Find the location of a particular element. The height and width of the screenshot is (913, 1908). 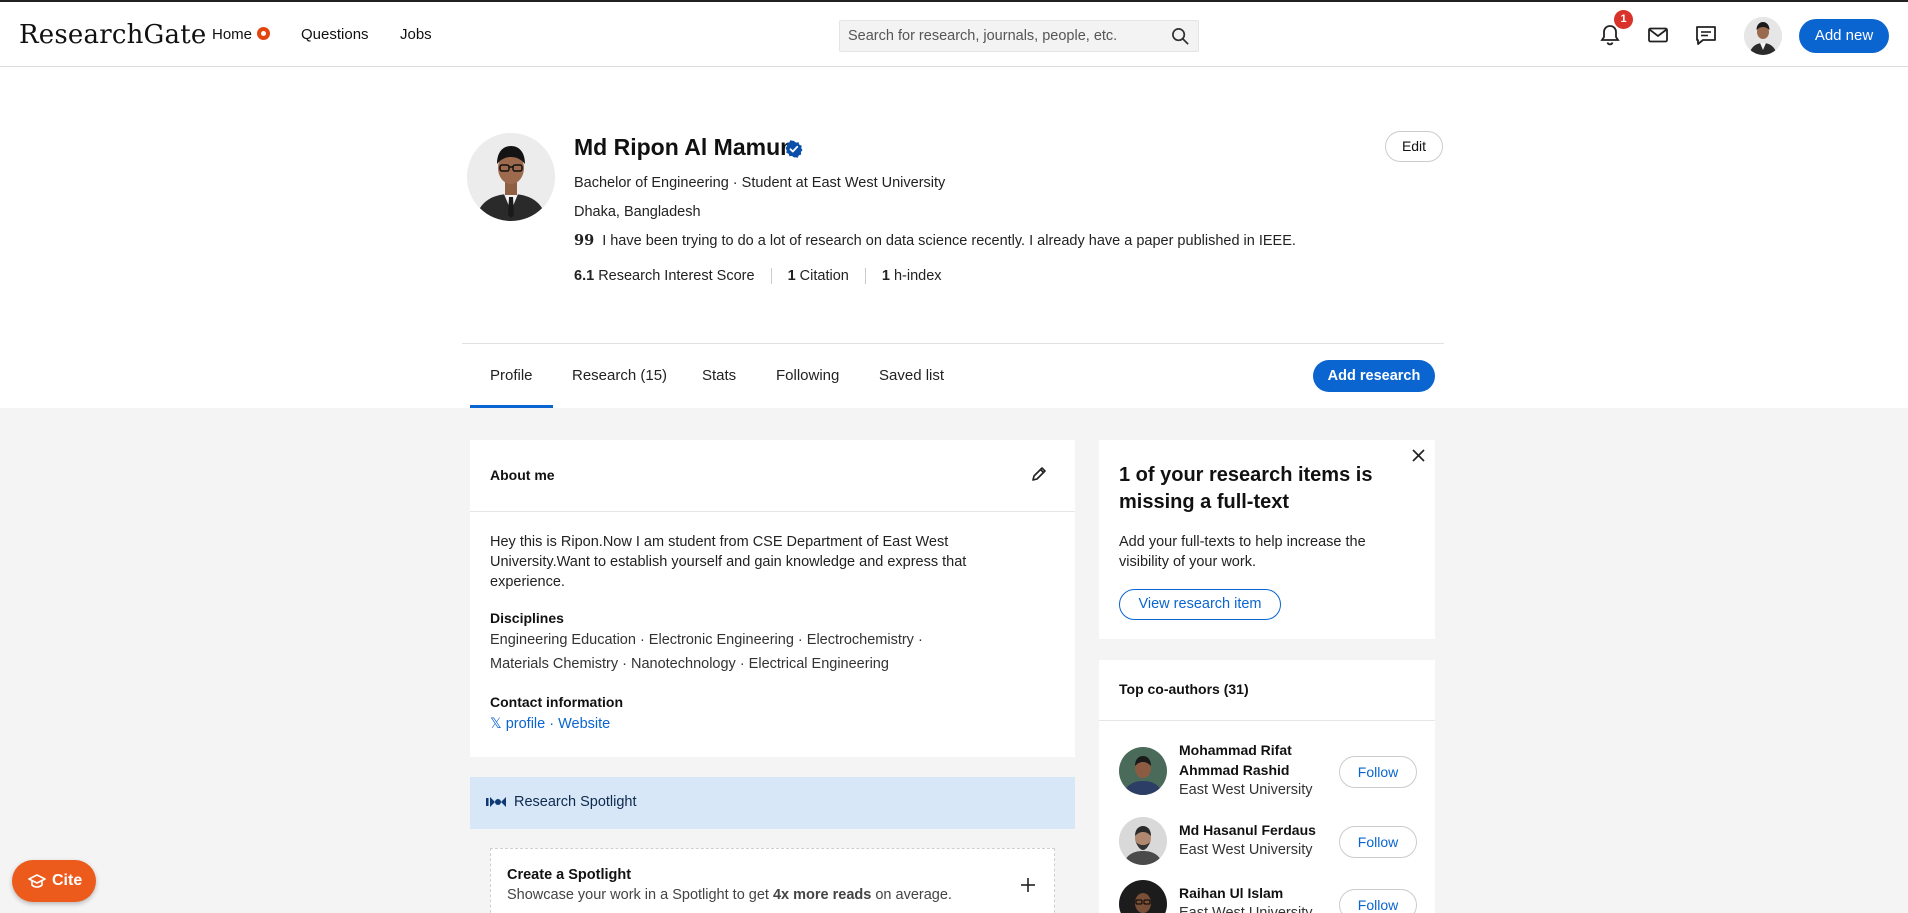

desc-post: on average. is located at coordinates (911, 895).